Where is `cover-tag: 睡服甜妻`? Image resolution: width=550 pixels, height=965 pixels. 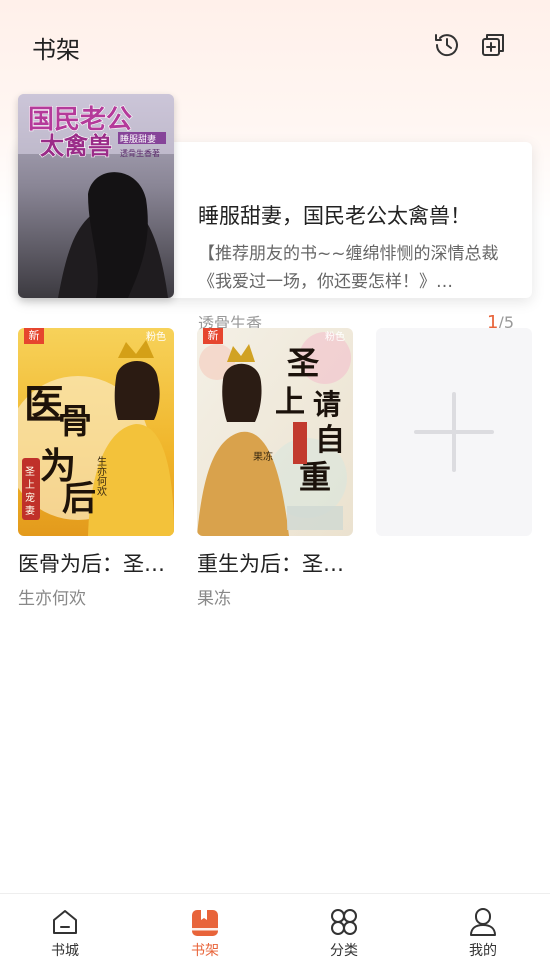 cover-tag: 睡服甜妻 is located at coordinates (138, 139).